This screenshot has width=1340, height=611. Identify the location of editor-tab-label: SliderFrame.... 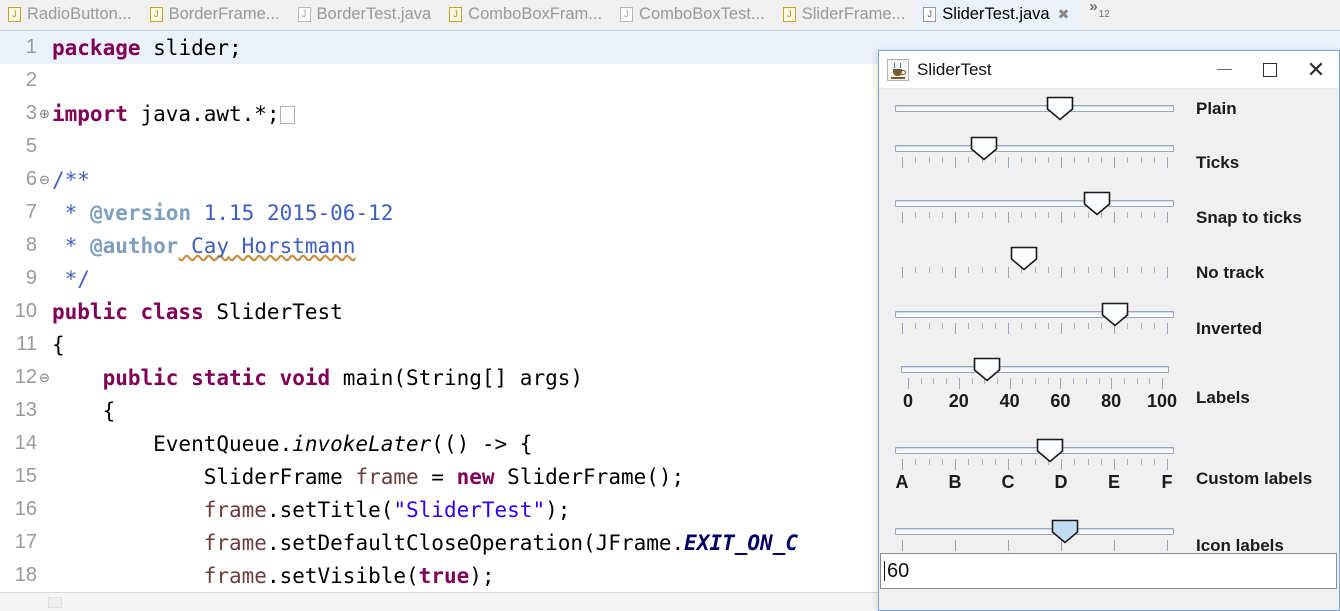
(853, 14).